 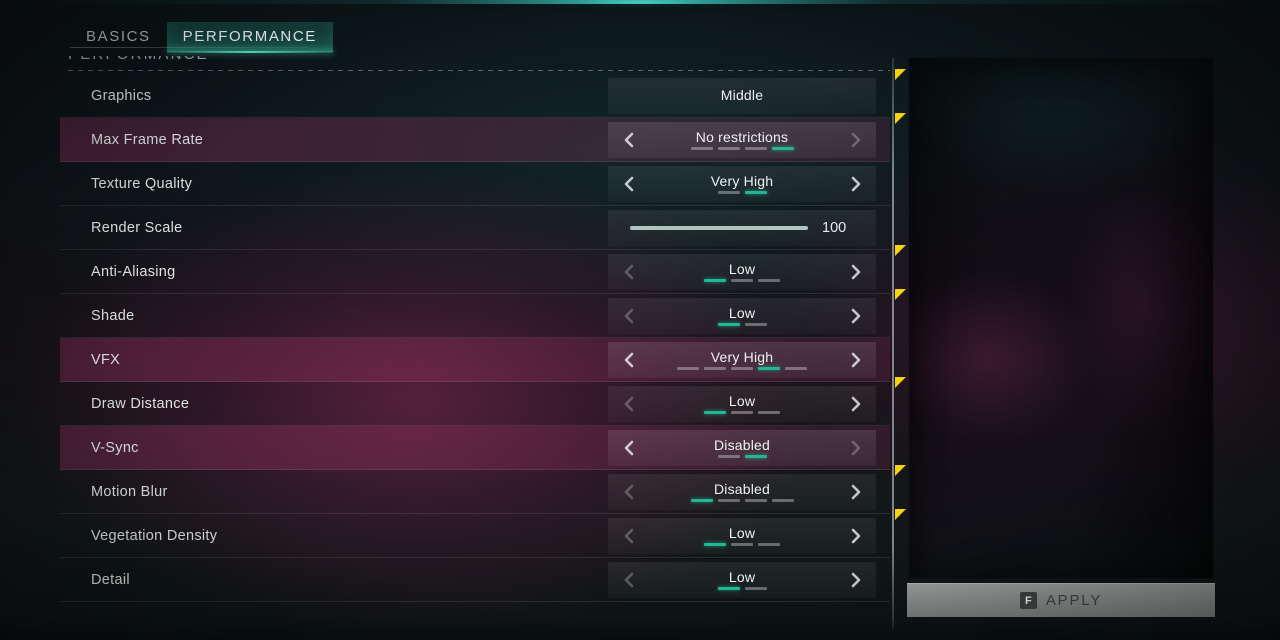 What do you see at coordinates (475, 360) in the screenshot?
I see `settings-row: VFX Very High` at bounding box center [475, 360].